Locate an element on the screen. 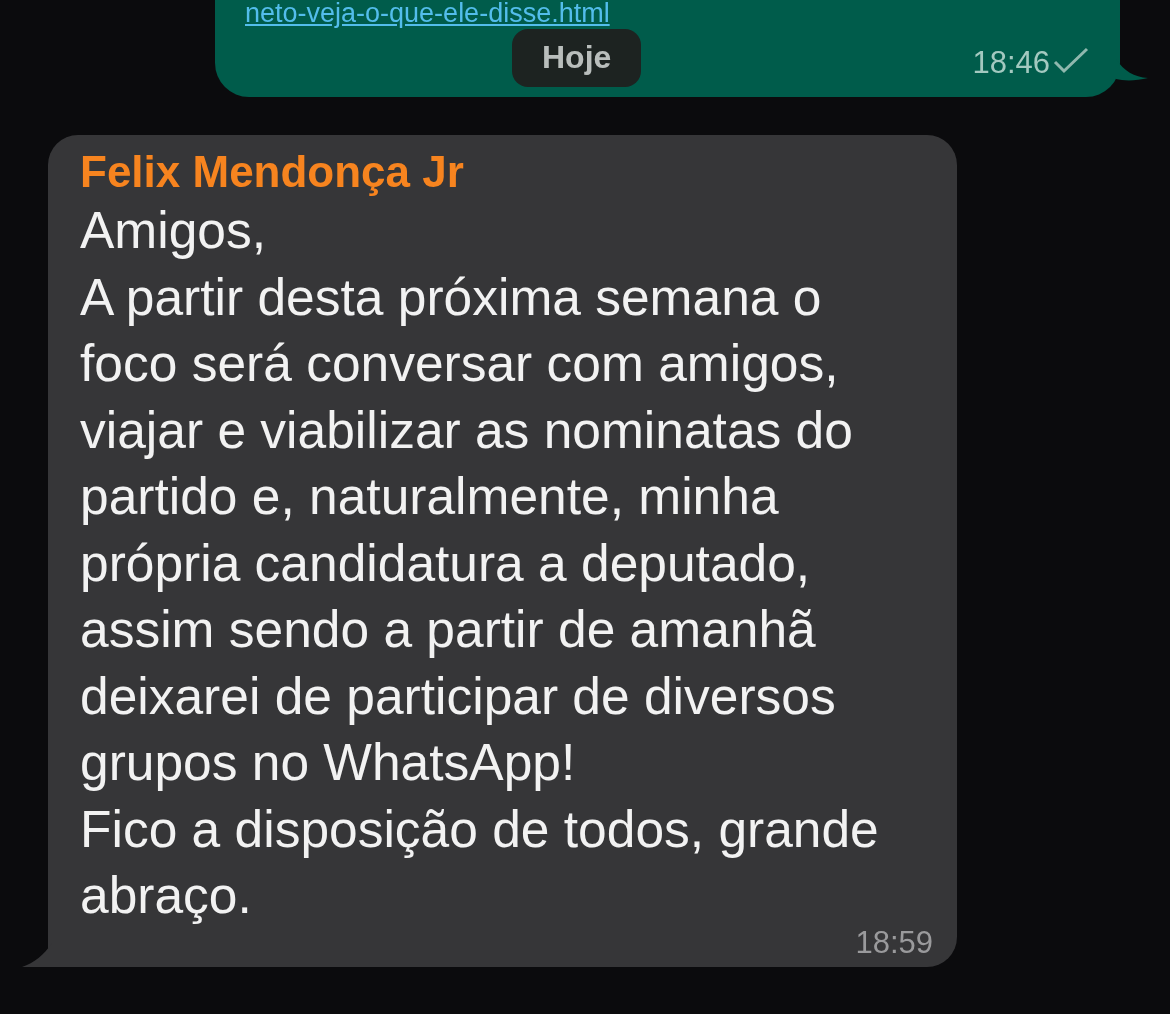  message-time: 18:46 is located at coordinates (1011, 63).